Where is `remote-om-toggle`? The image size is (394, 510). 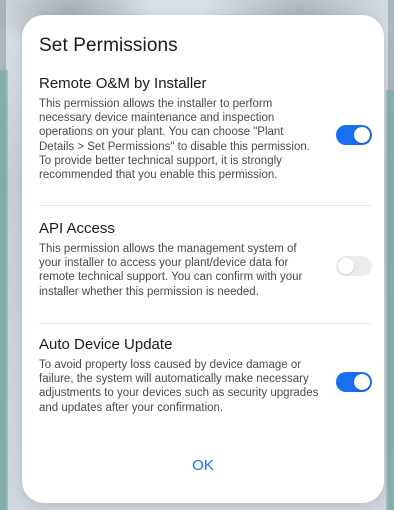
remote-om-toggle is located at coordinates (354, 135).